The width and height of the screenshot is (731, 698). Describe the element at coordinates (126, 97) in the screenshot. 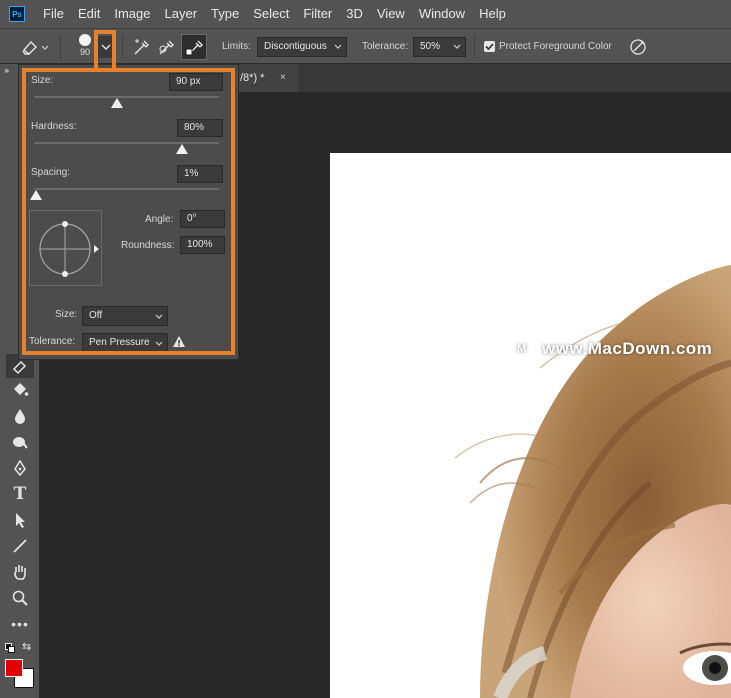

I see `size-slider-track` at that location.